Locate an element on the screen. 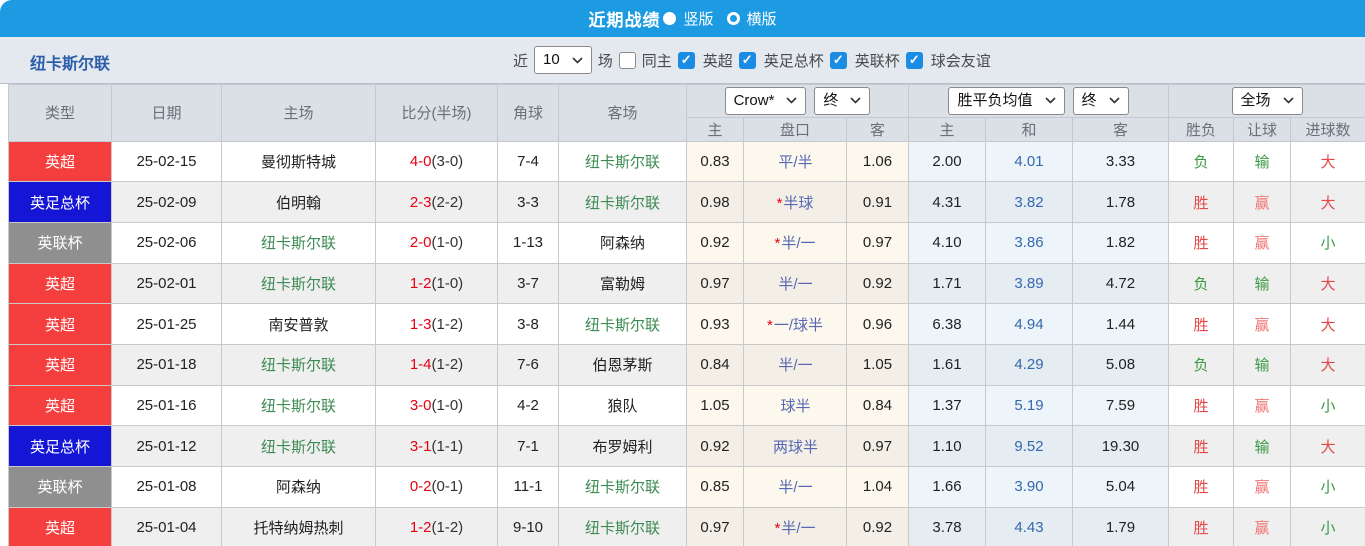 The image size is (1365, 546). avg-win-odds: 1.66 is located at coordinates (947, 487).